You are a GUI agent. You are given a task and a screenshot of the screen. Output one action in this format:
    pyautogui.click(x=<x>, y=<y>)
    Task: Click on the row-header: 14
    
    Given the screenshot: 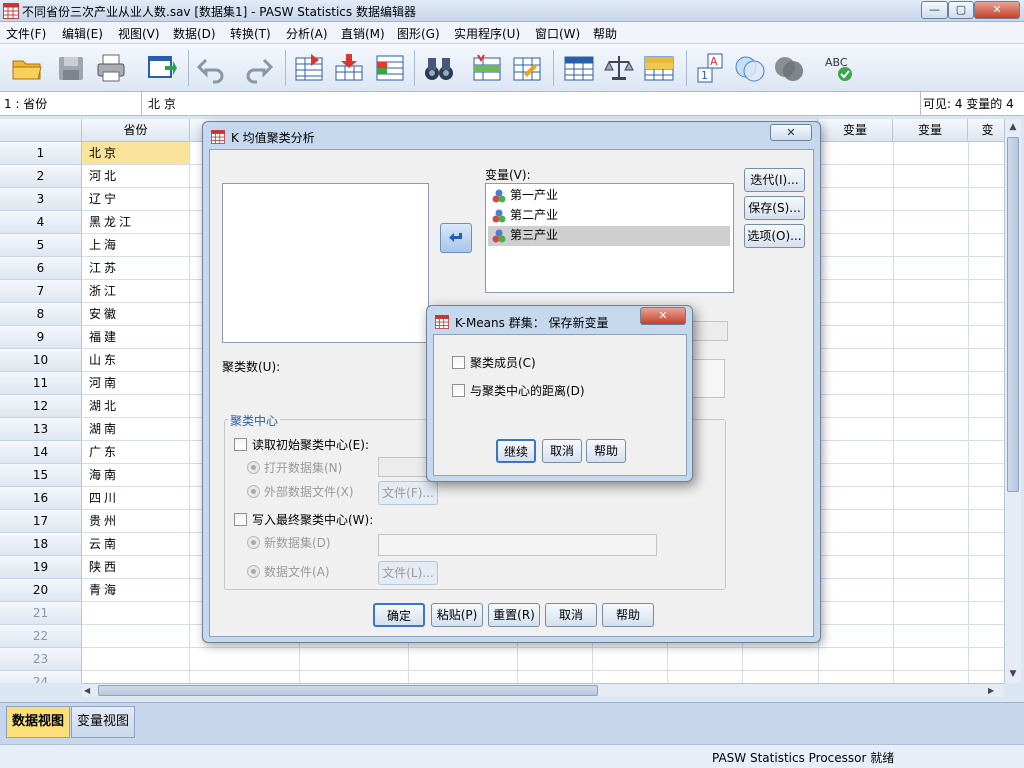 What is the action you would take?
    pyautogui.click(x=41, y=452)
    